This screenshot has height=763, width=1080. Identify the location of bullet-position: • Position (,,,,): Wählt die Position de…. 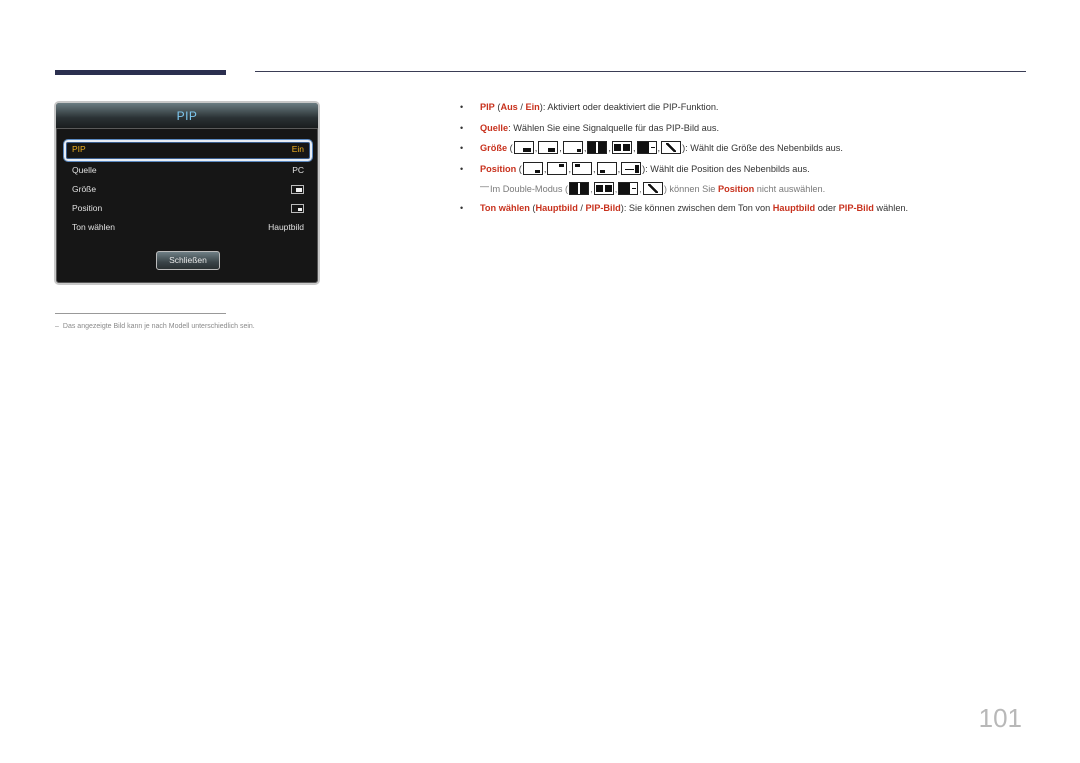
(635, 168).